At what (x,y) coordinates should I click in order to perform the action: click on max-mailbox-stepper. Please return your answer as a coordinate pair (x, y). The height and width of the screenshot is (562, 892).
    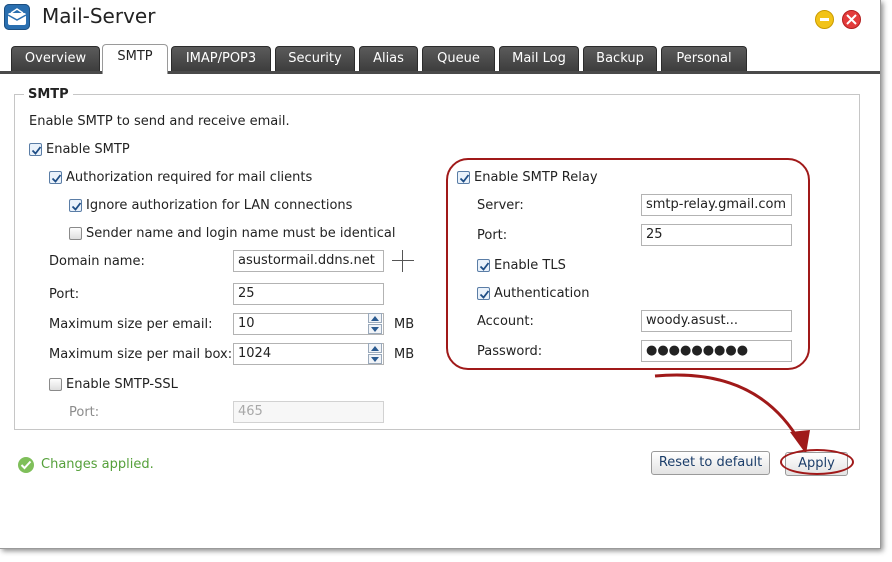
    Looking at the image, I should click on (375, 354).